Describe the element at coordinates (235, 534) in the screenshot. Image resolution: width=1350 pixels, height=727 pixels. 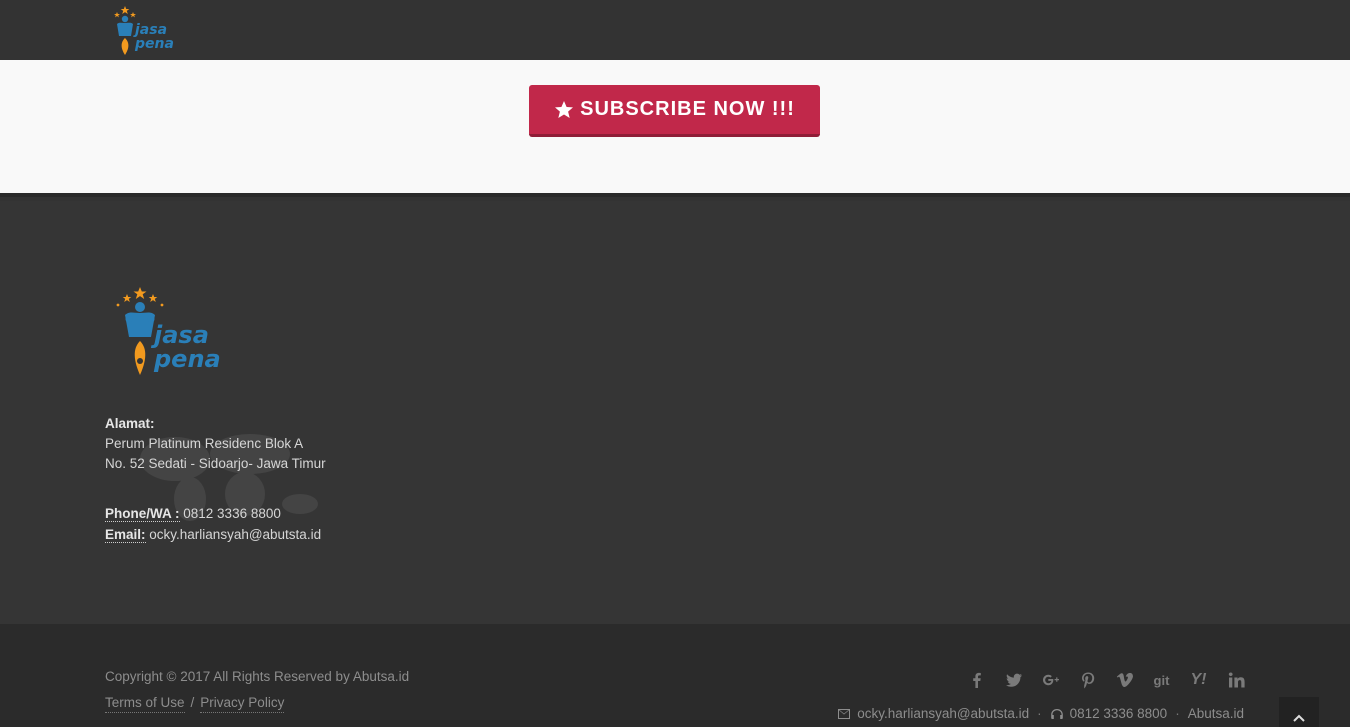
I see `email-value: ocky.harliansyah@abutsta.id` at that location.